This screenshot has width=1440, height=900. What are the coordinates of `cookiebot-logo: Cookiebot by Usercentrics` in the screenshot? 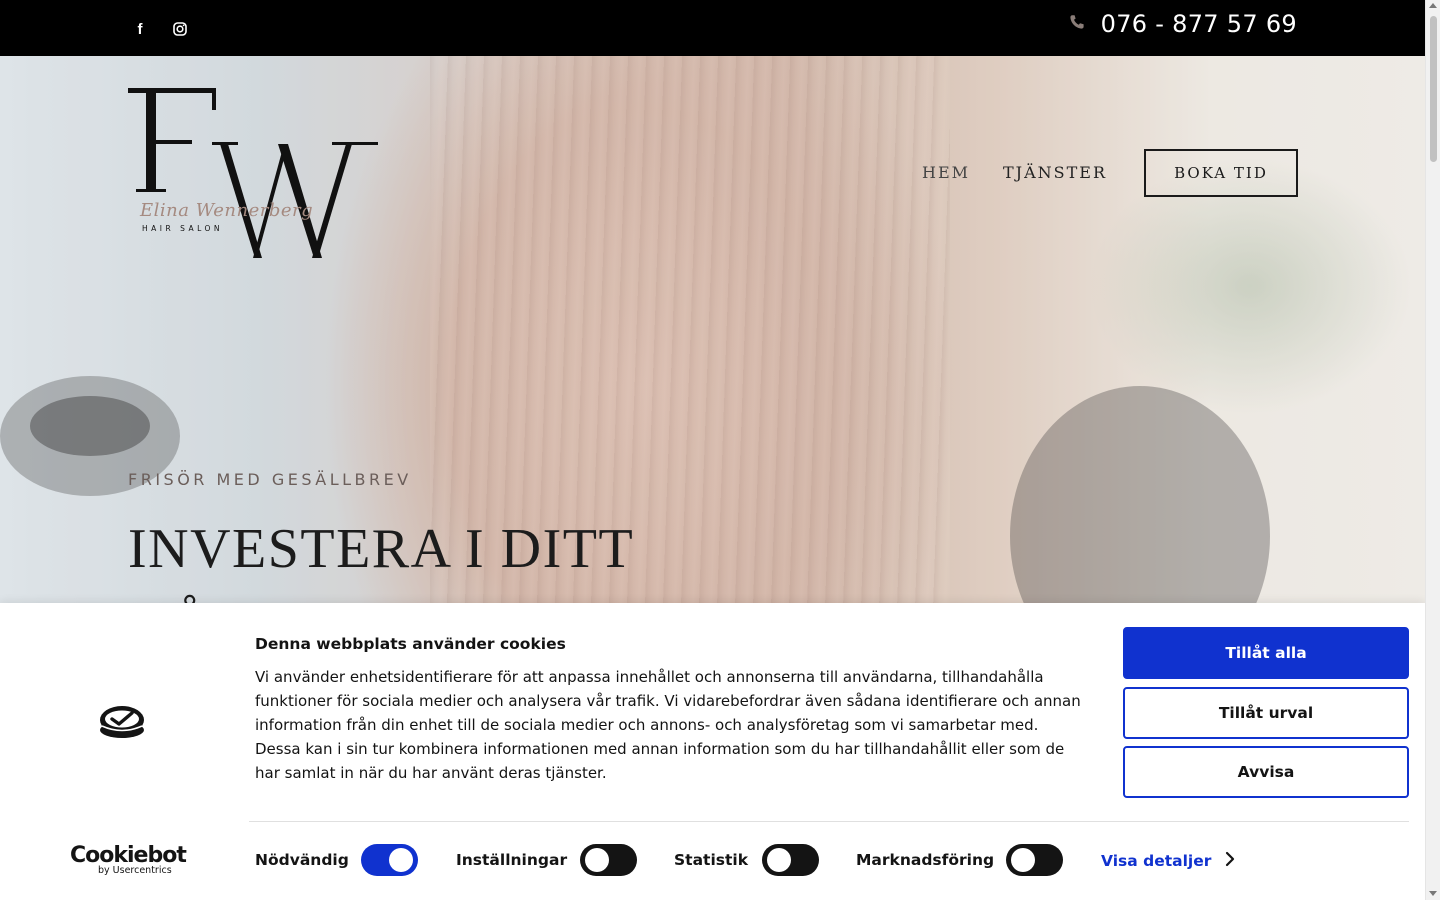 It's located at (128, 859).